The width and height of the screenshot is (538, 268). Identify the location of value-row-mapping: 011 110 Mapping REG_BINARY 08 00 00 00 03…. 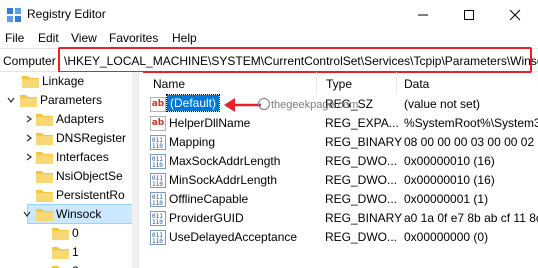
(340, 142).